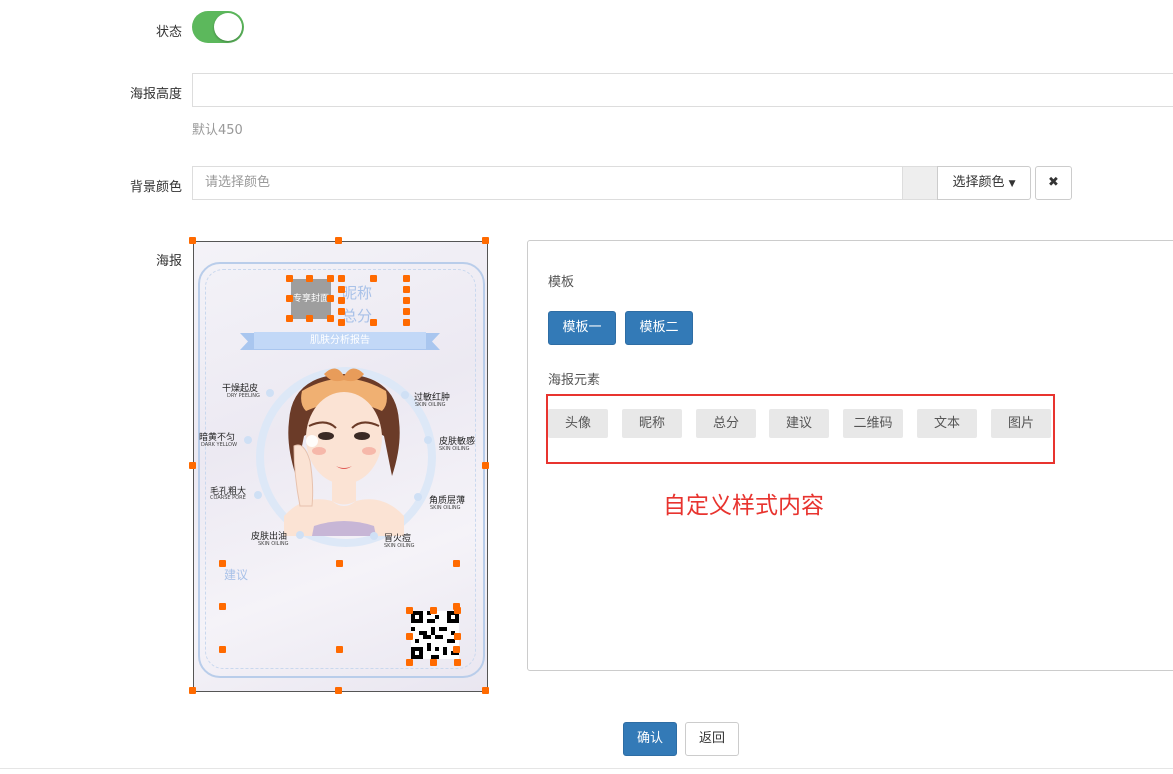 The width and height of the screenshot is (1173, 774). What do you see at coordinates (743, 506) in the screenshot?
I see `custom-style-annotation: 自定义样式内容` at bounding box center [743, 506].